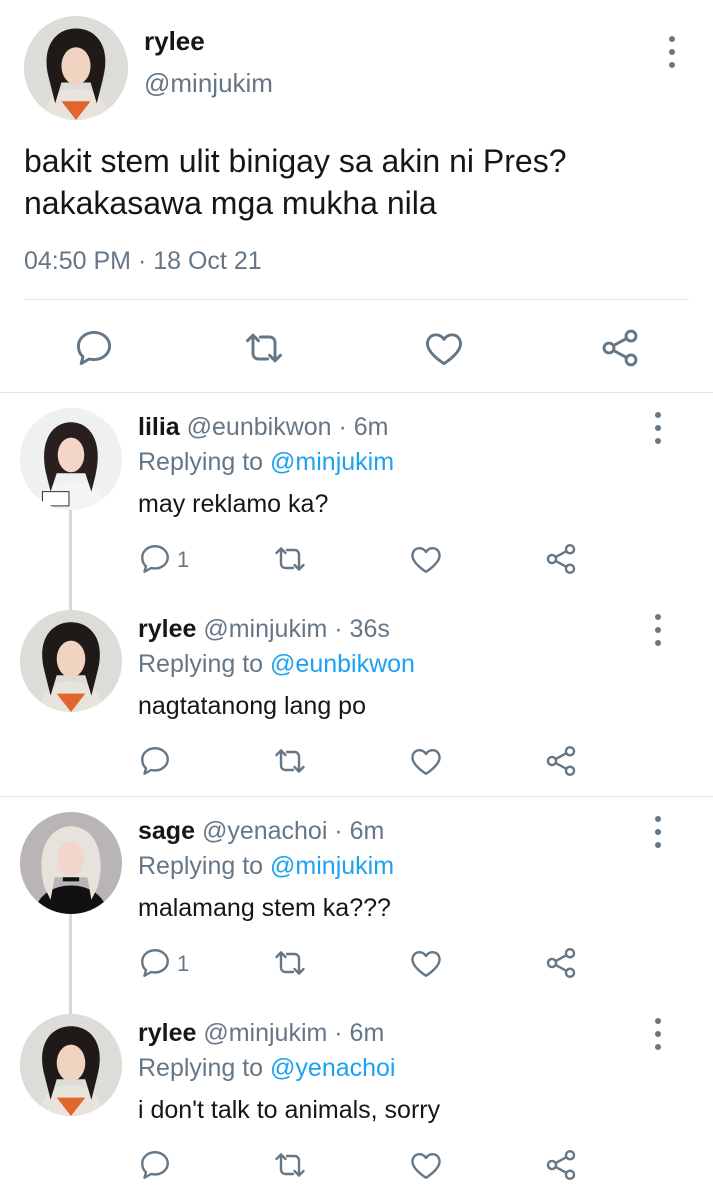 The height and width of the screenshot is (1200, 713). I want to click on reply-author-handle: @minjukim · 6m, so click(293, 1033).